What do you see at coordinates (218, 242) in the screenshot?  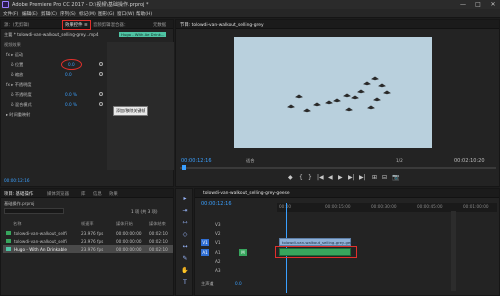 I see `track-label-v1: V1` at bounding box center [218, 242].